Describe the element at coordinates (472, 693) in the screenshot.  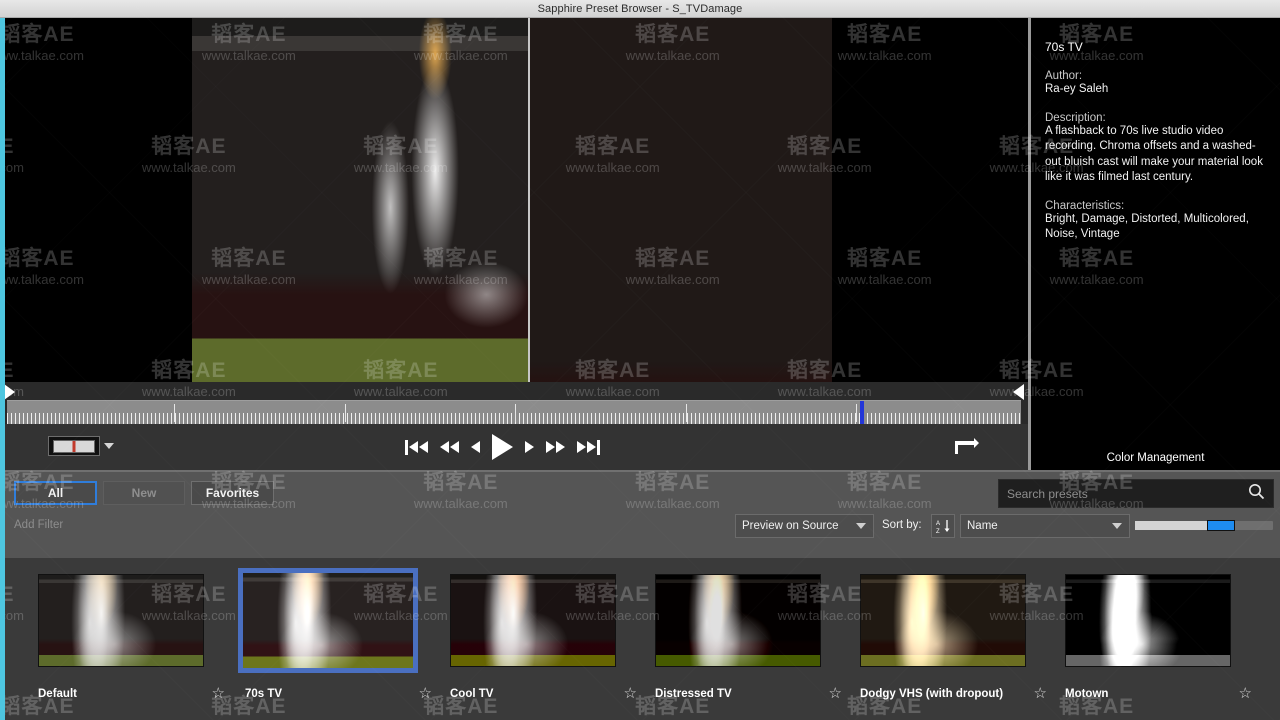
I see `preset-name: Cool TV` at that location.